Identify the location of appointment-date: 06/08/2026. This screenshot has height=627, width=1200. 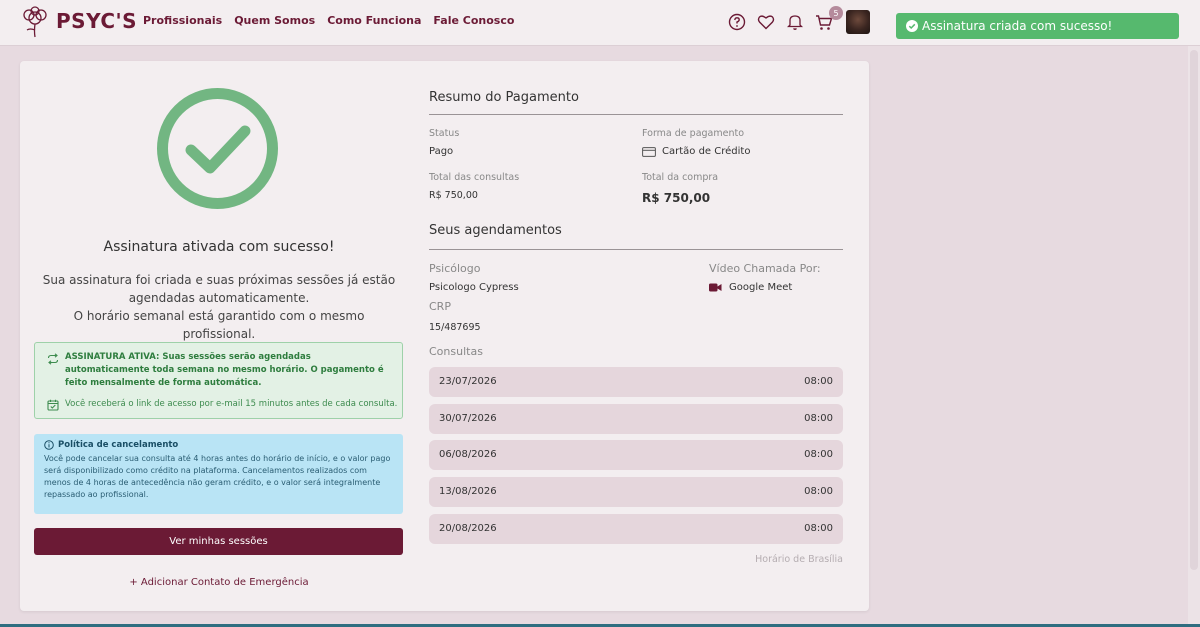
(468, 454).